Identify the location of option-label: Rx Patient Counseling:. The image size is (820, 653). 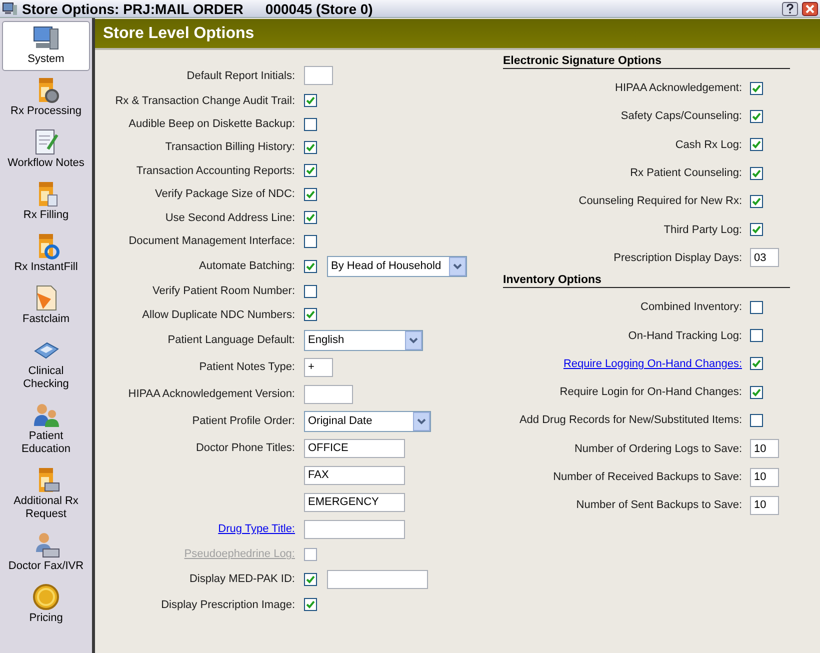
(686, 173).